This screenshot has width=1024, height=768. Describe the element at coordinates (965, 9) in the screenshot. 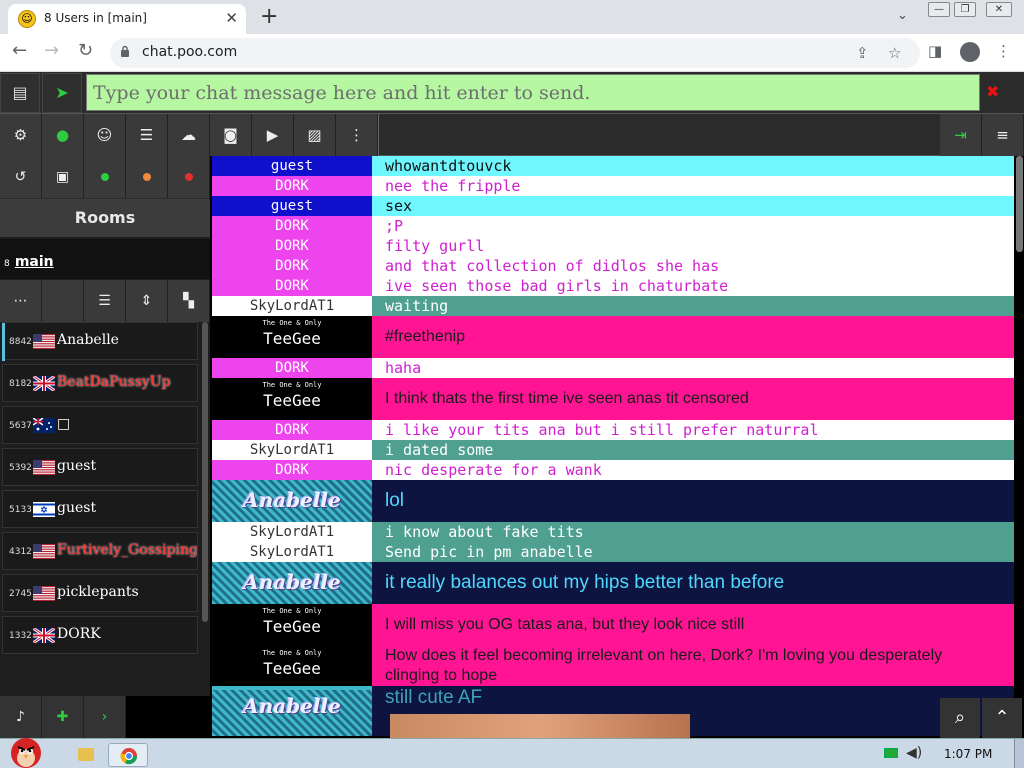

I see `restore-button: ❐` at that location.